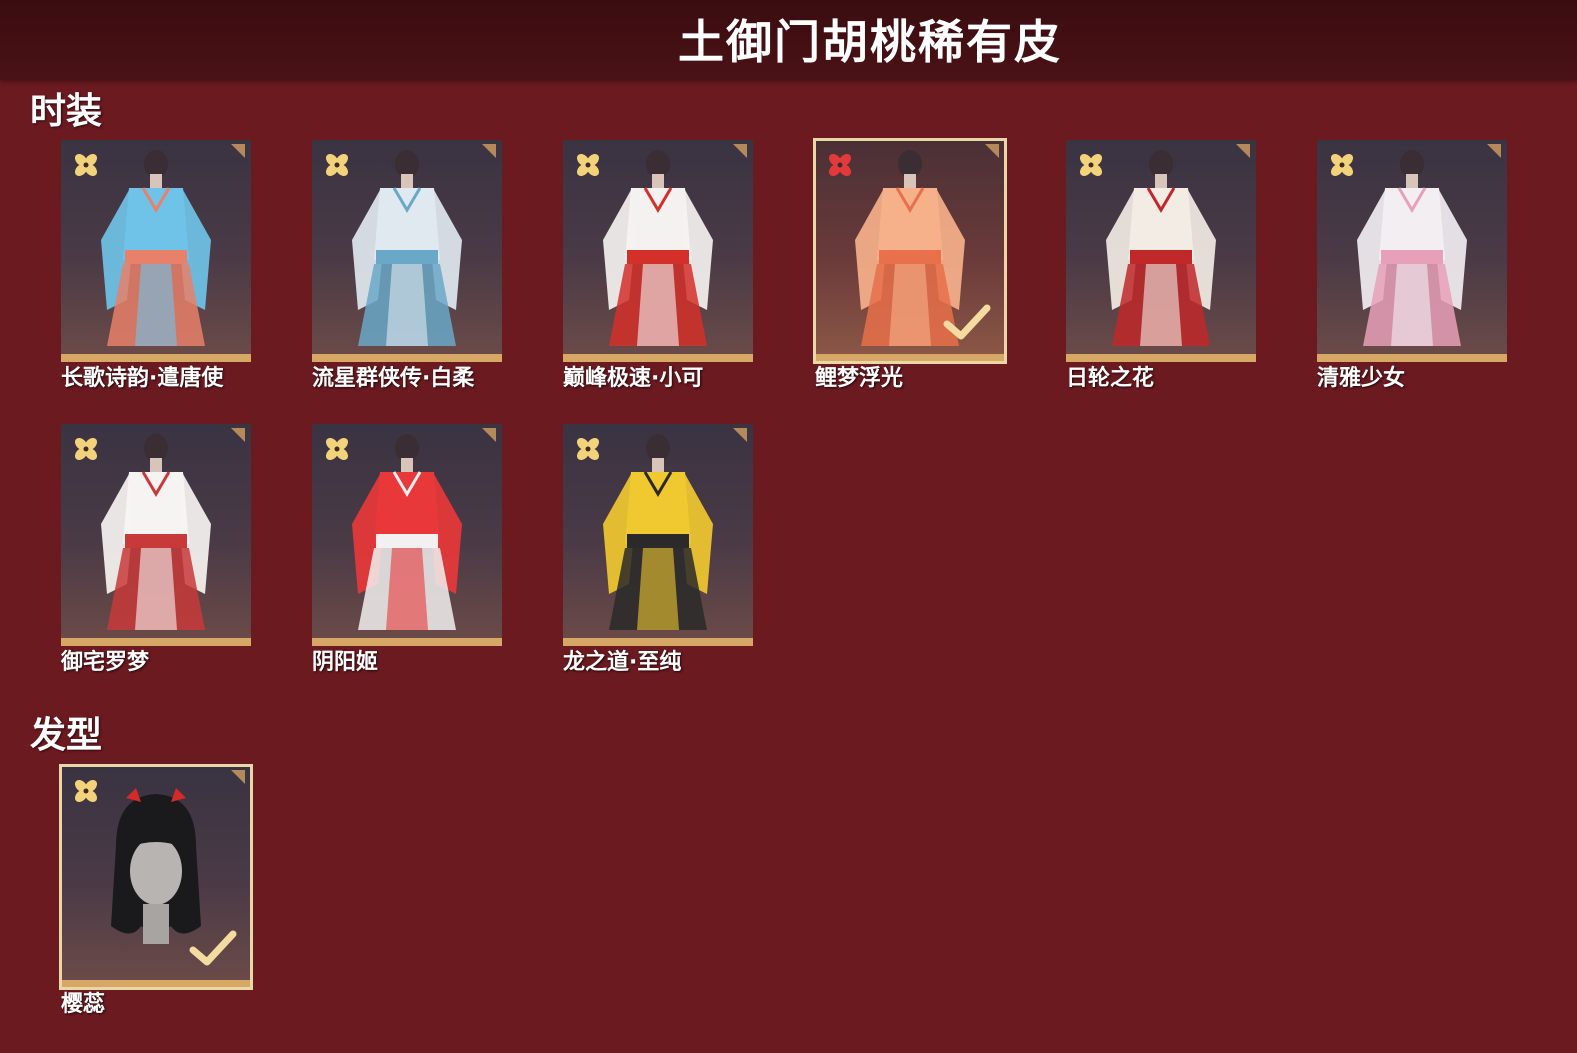  Describe the element at coordinates (83, 1004) in the screenshot. I see `item-label: 樱蕊` at that location.